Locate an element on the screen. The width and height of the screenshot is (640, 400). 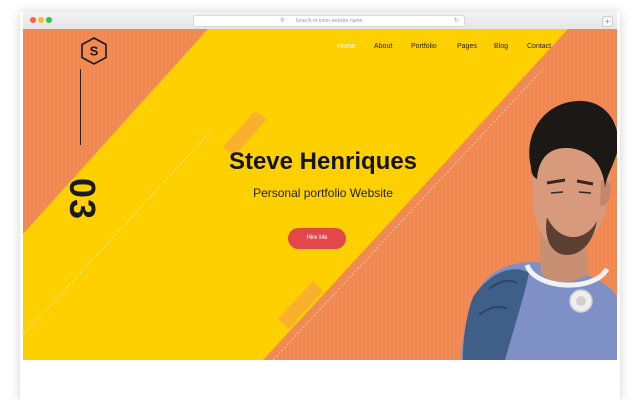
address-bar-placeholder: Search or enter website name is located at coordinates (329, 21).